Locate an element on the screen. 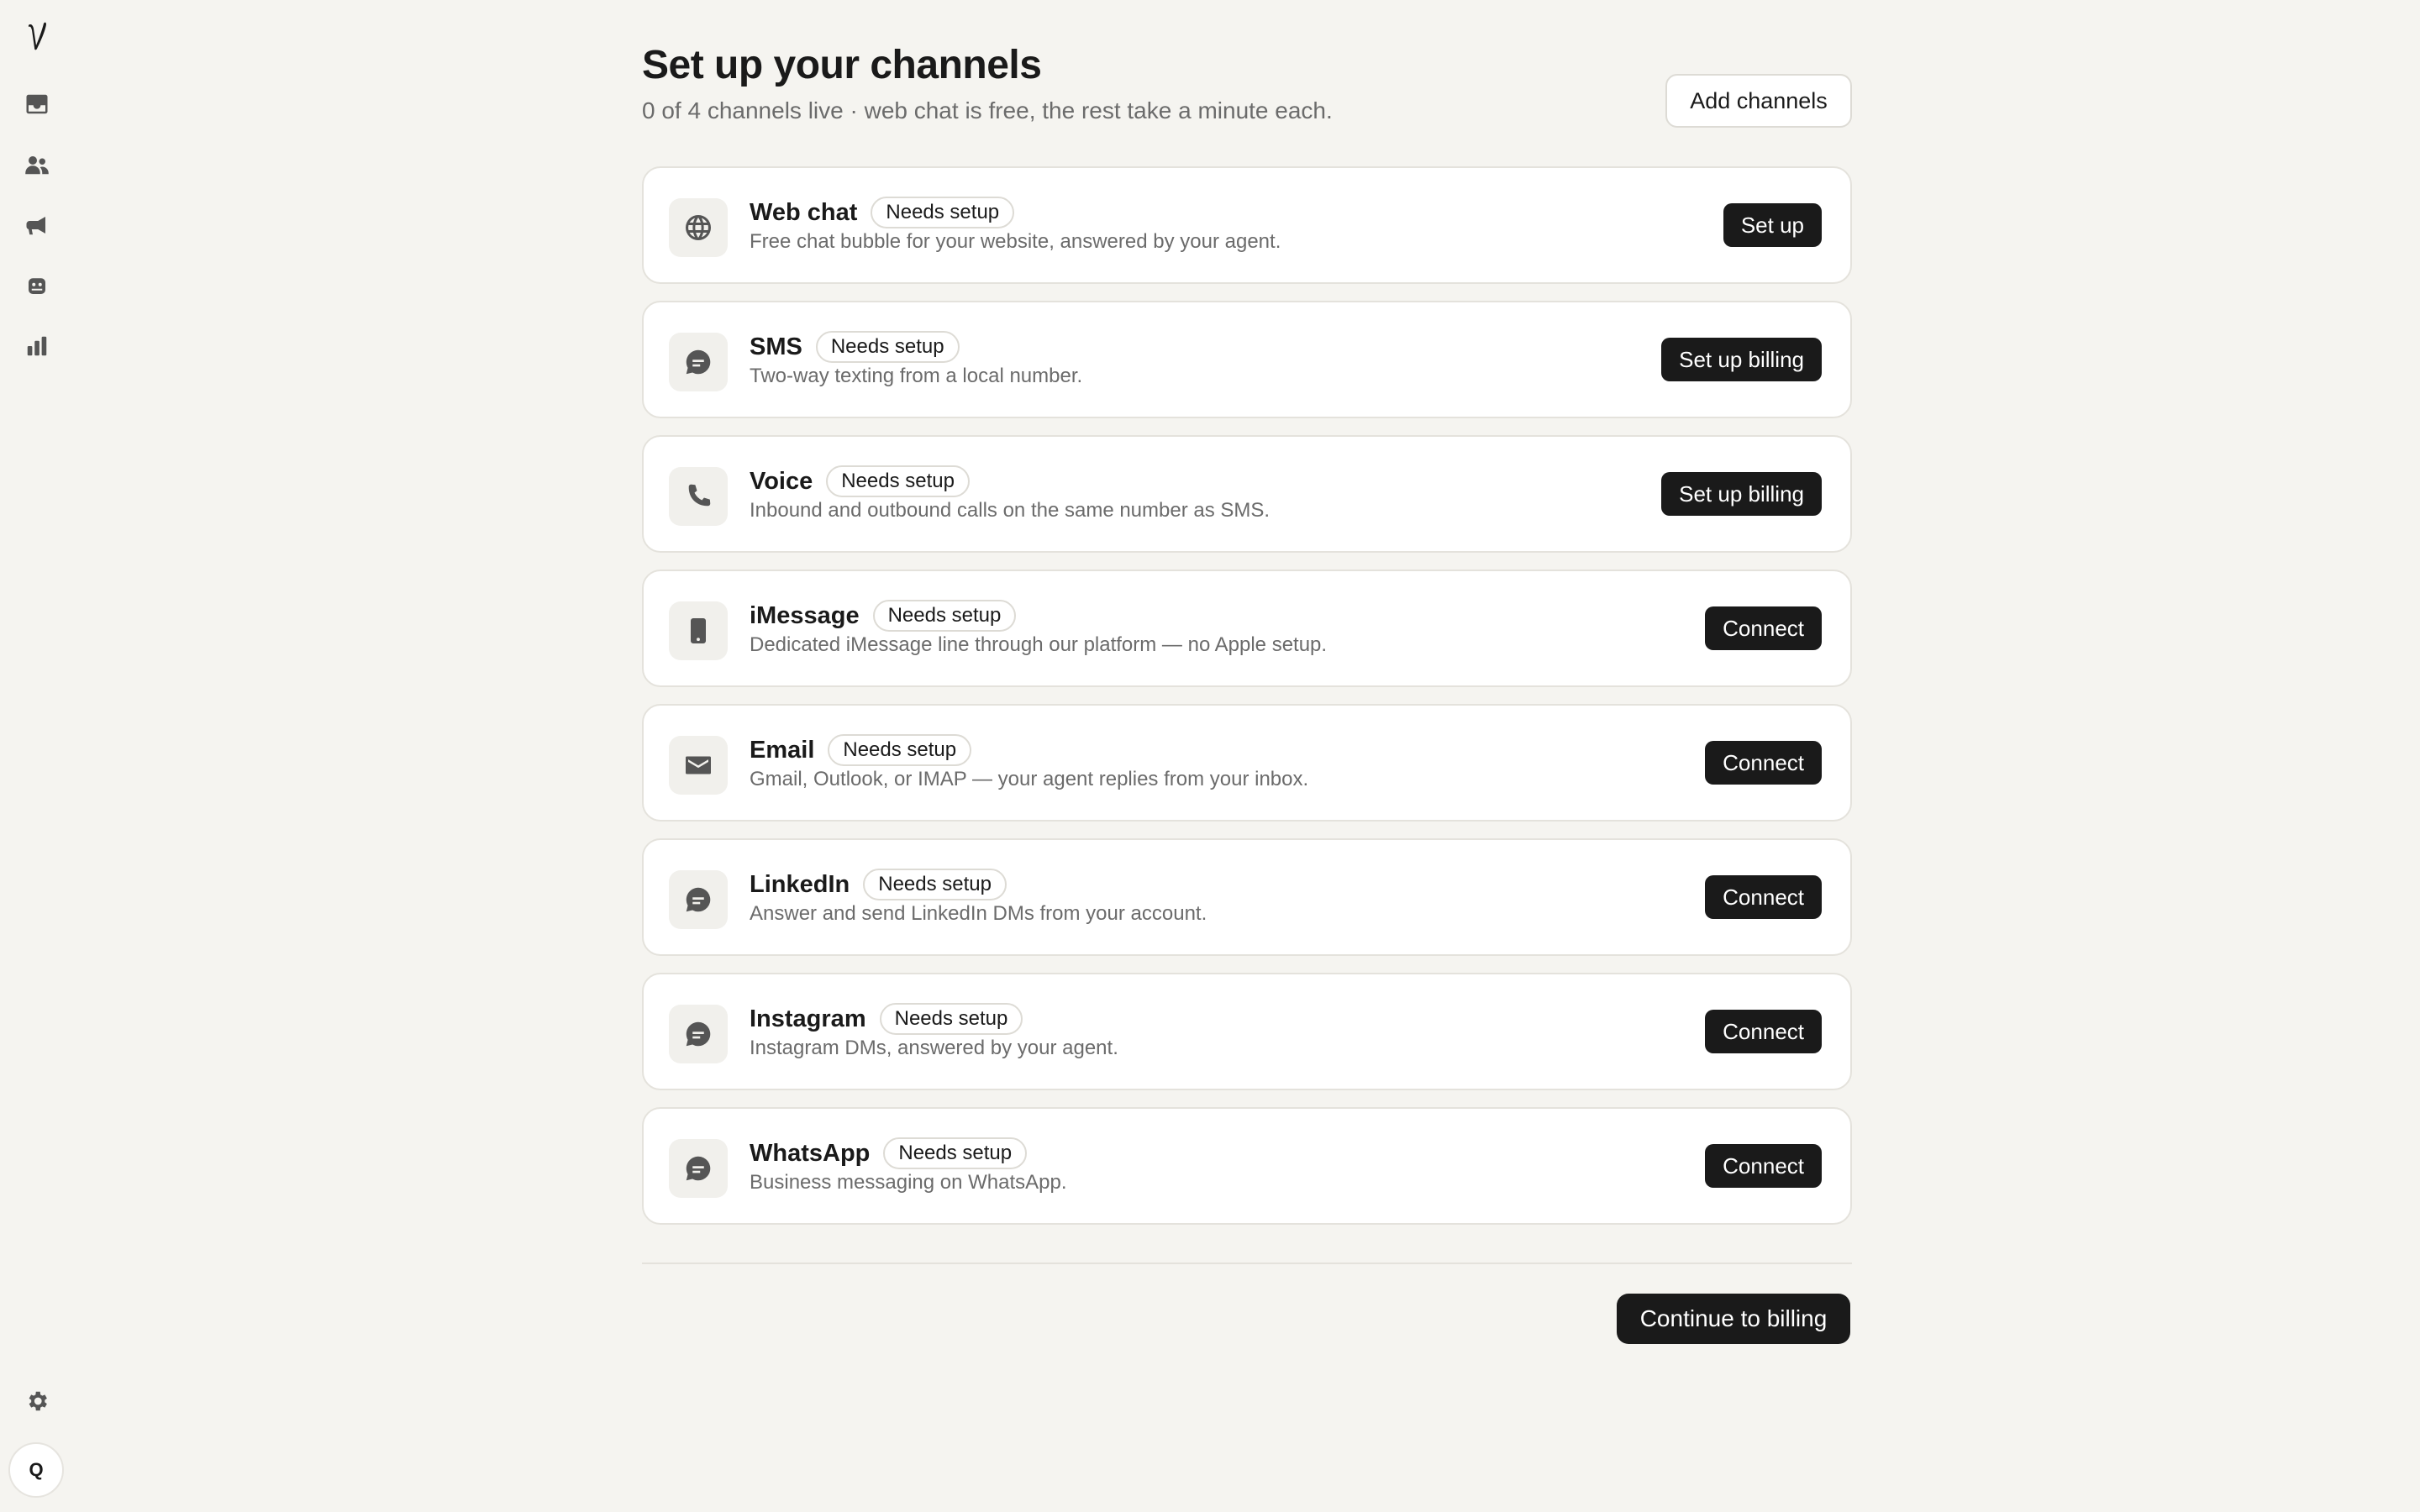  envelope-icon is located at coordinates (698, 765).